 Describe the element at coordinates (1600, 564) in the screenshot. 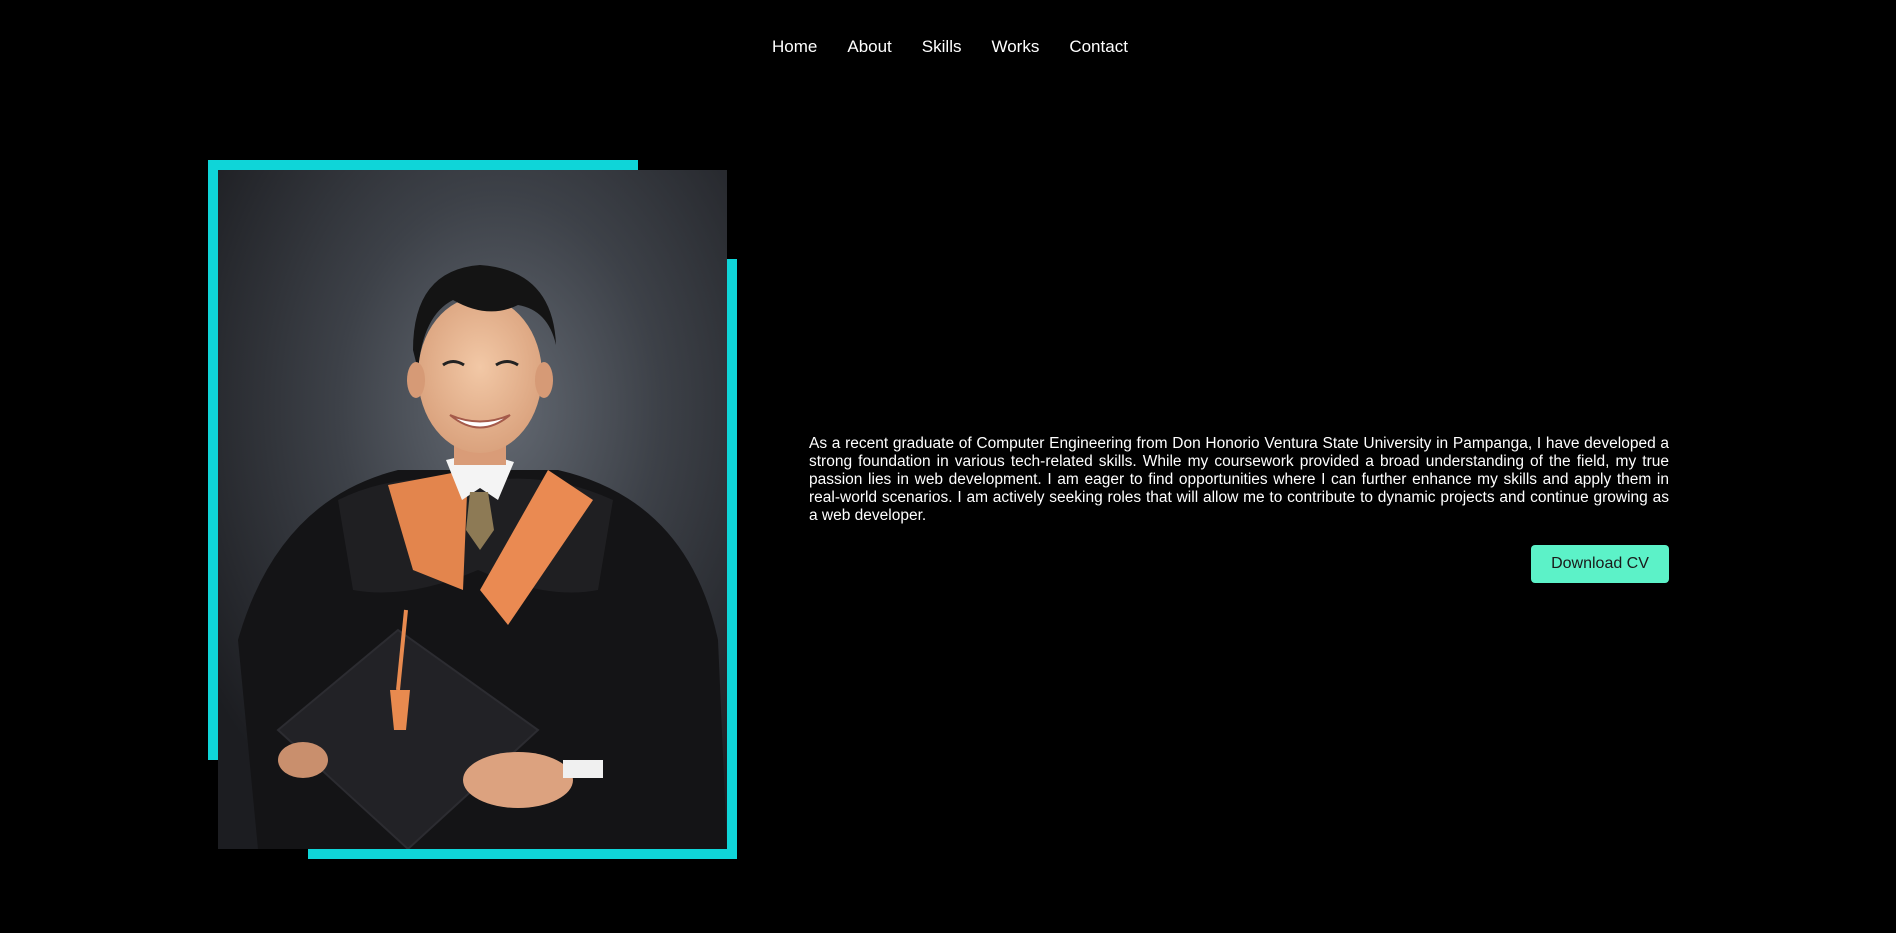

I see `download-cv-button: Download CV` at that location.